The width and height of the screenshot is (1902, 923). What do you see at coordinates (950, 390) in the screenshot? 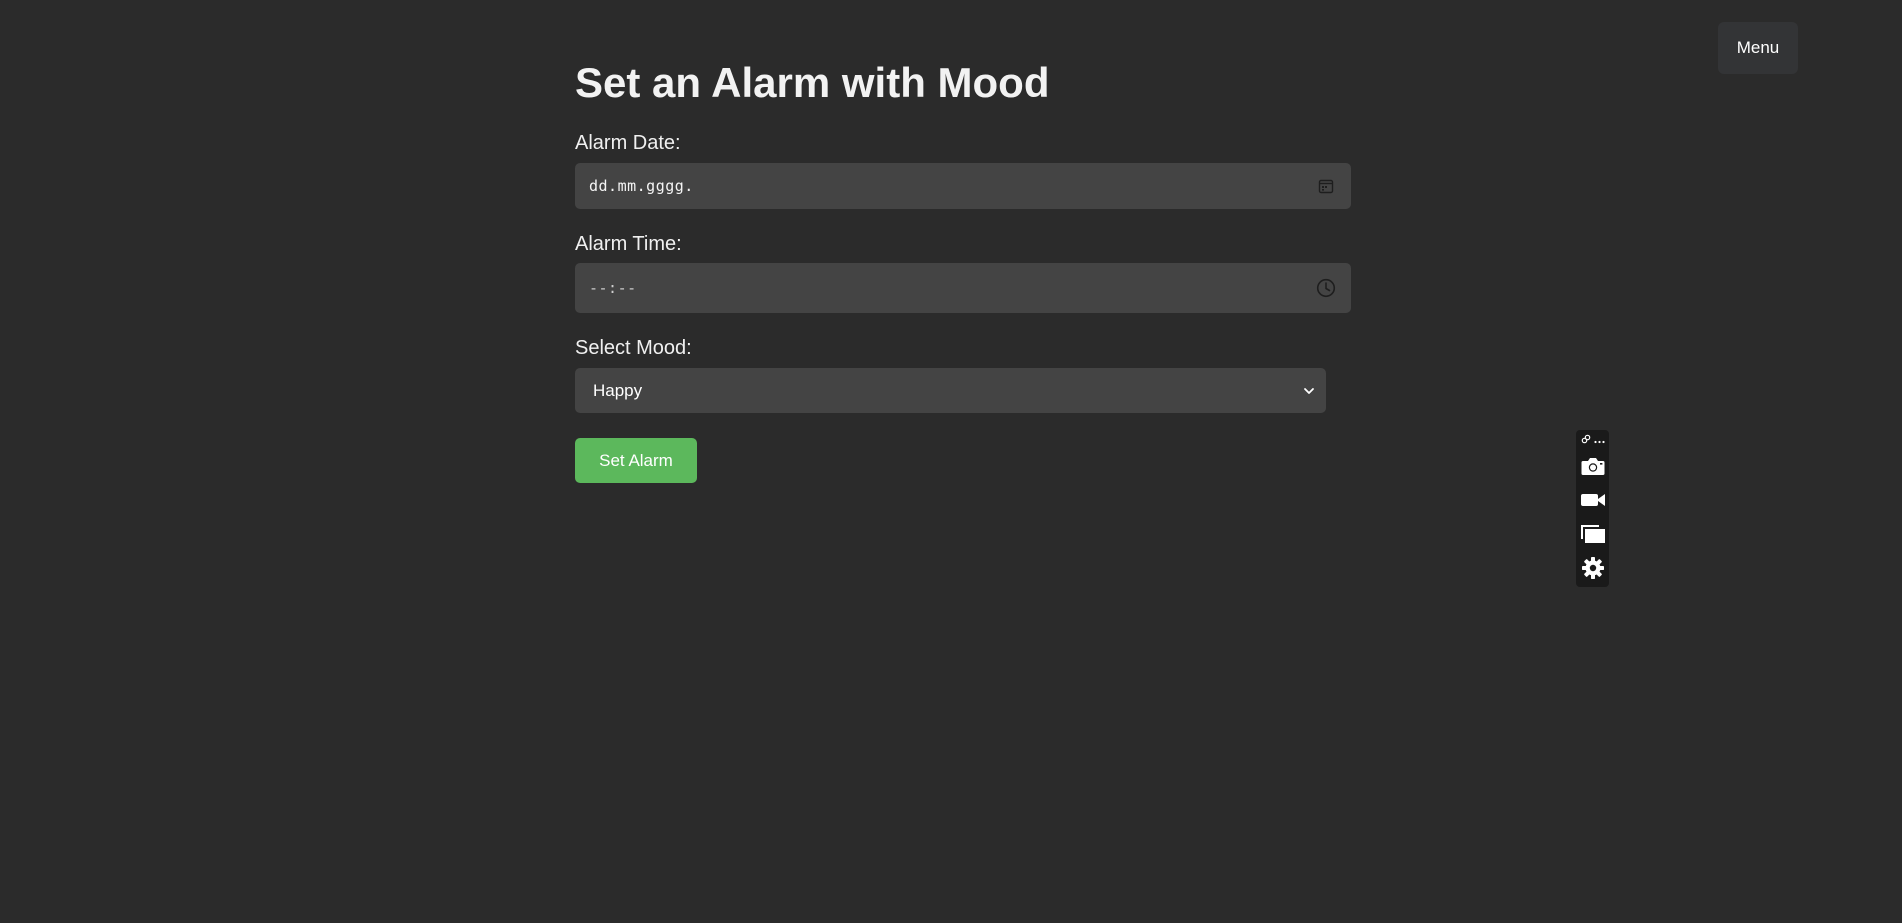
I see `mood-select: Happy` at bounding box center [950, 390].